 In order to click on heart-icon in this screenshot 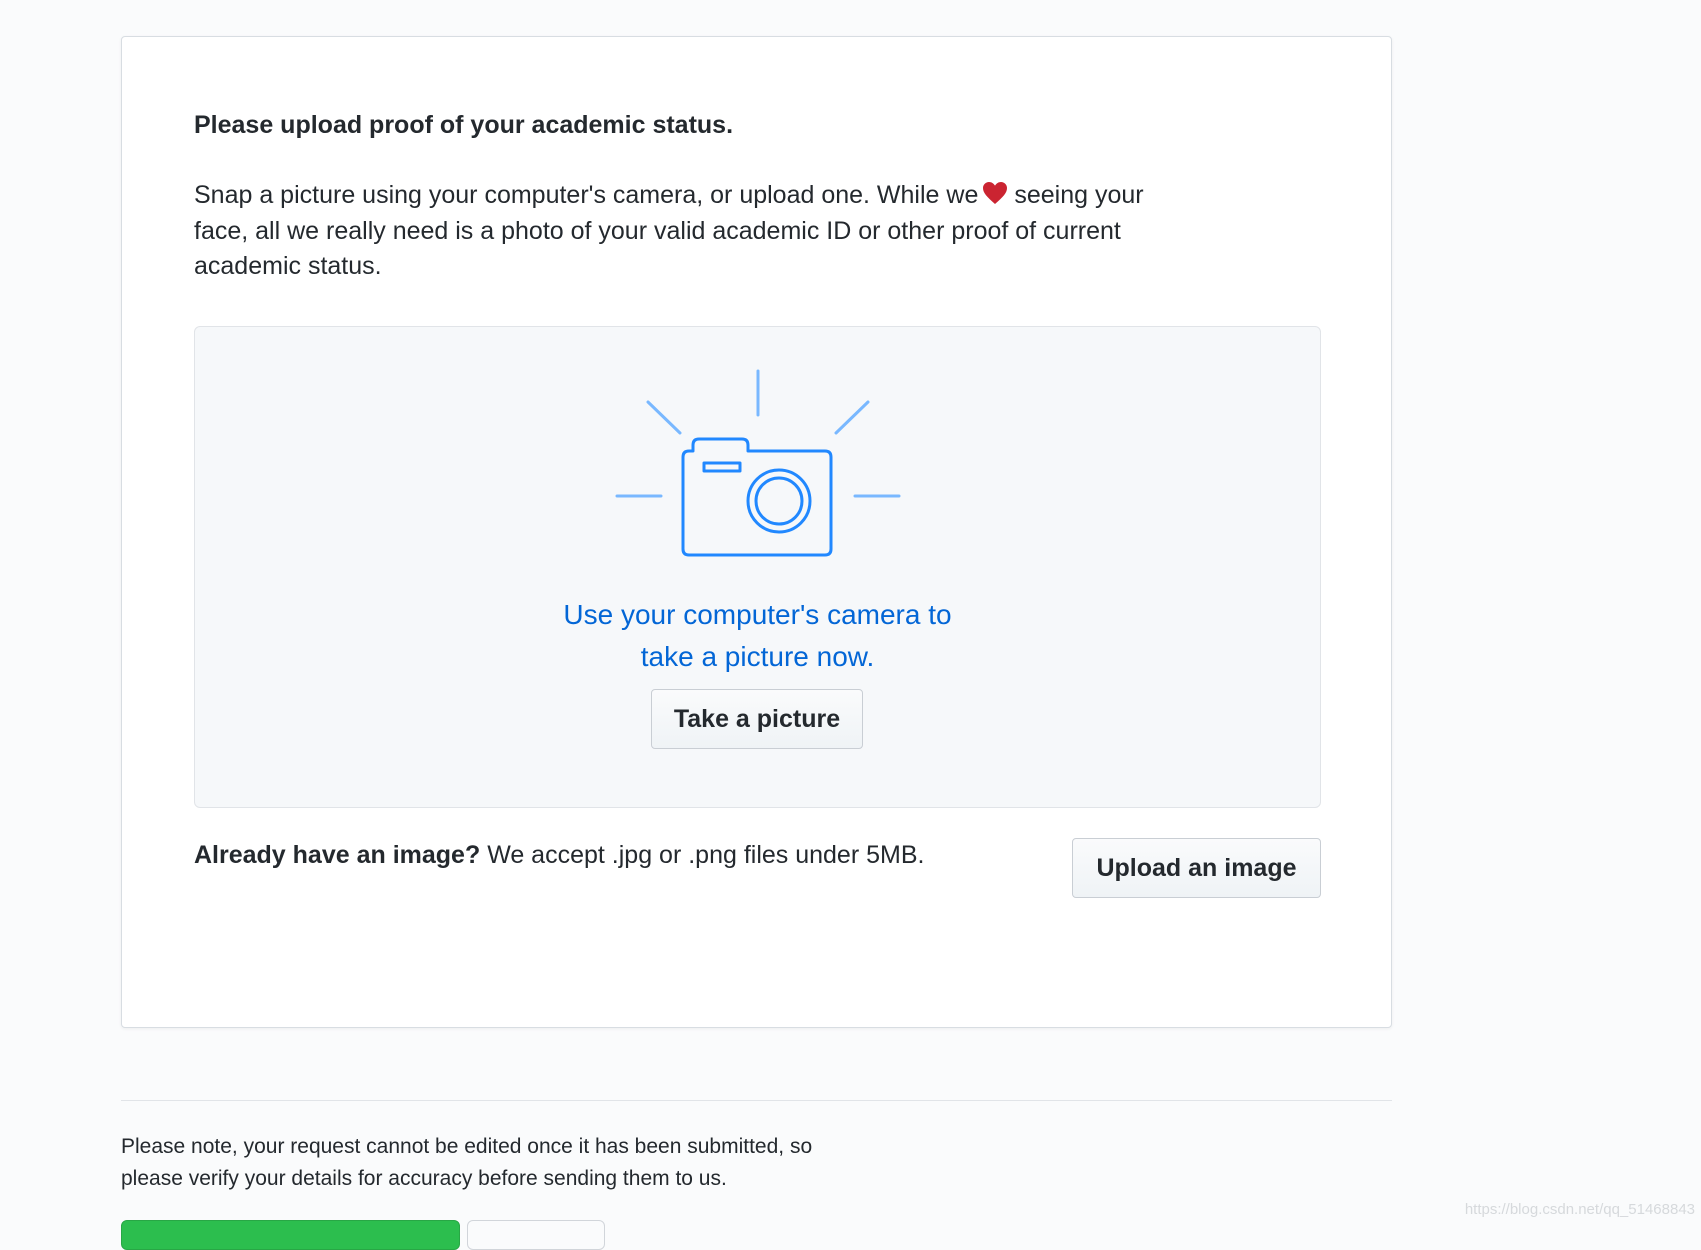, I will do `click(995, 193)`.